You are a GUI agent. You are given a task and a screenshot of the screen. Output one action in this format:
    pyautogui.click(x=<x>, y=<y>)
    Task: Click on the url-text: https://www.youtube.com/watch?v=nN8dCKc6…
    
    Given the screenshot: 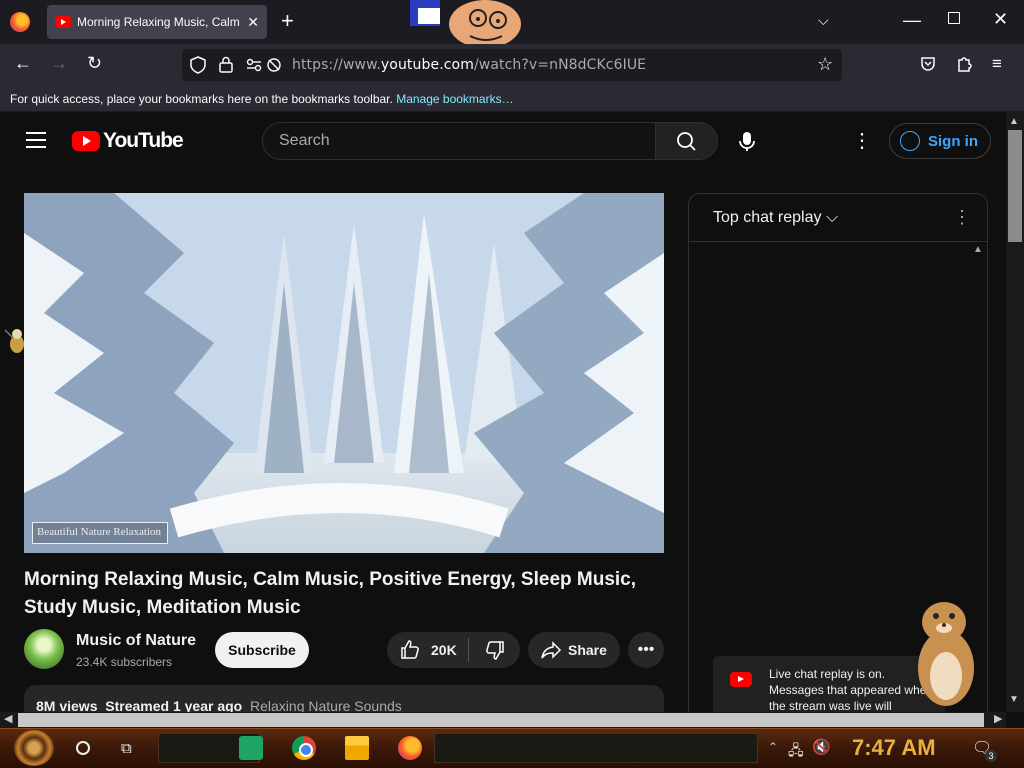 What is the action you would take?
    pyautogui.click(x=469, y=65)
    